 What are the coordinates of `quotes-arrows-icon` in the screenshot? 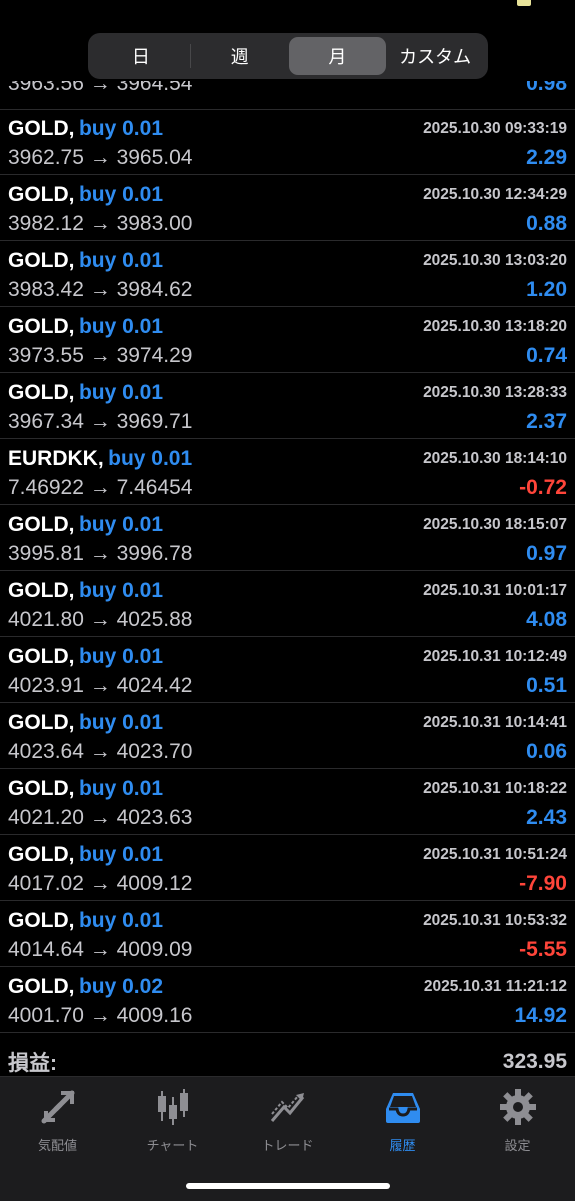 It's located at (57, 1107).